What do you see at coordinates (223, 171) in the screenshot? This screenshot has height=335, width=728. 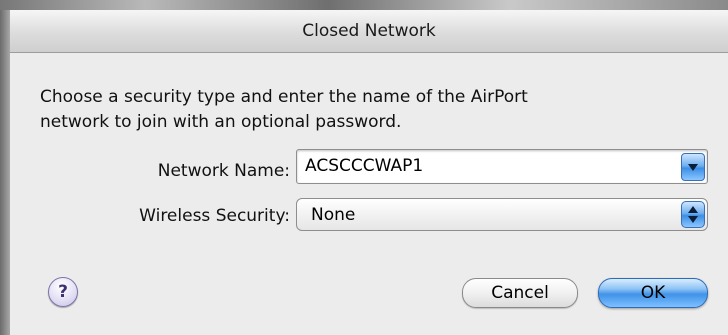 I see `network-name-label: Network Name:` at bounding box center [223, 171].